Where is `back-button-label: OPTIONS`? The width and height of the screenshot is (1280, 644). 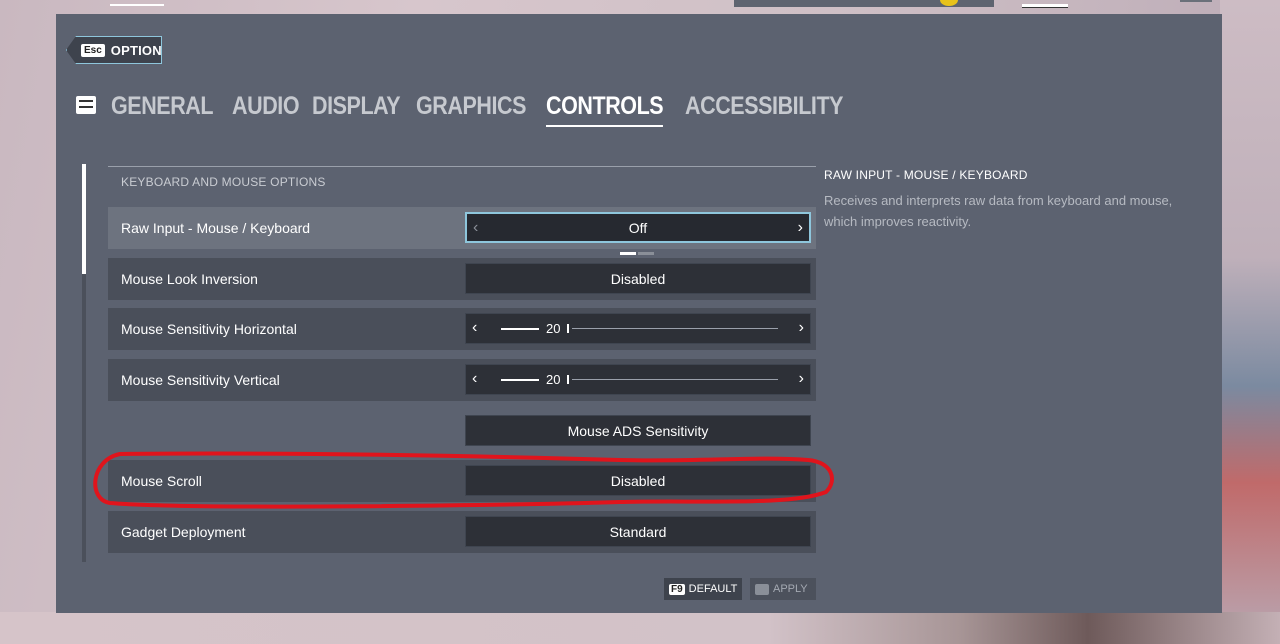
back-button-label: OPTIONS is located at coordinates (140, 50).